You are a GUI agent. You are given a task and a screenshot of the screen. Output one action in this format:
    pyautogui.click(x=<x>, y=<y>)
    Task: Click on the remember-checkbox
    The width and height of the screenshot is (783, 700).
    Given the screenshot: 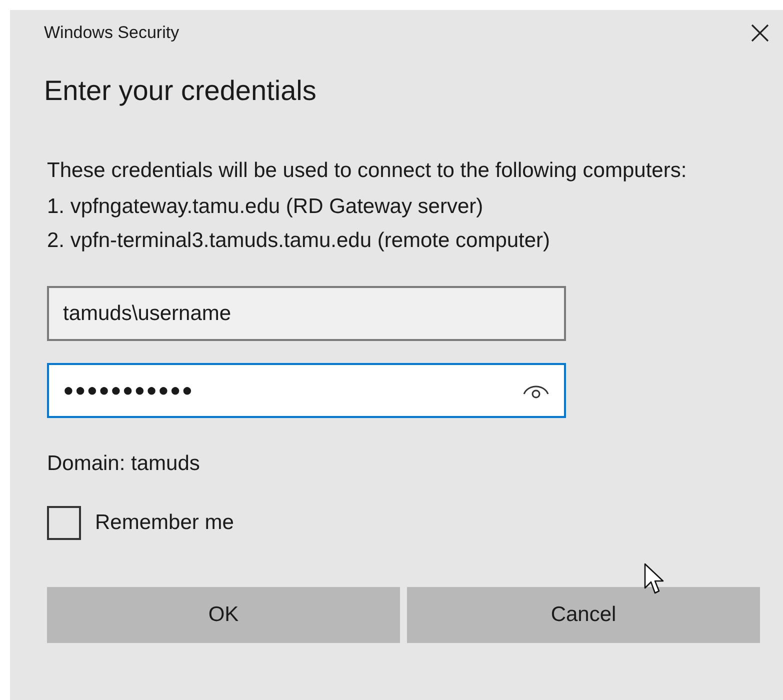 What is the action you would take?
    pyautogui.click(x=64, y=523)
    